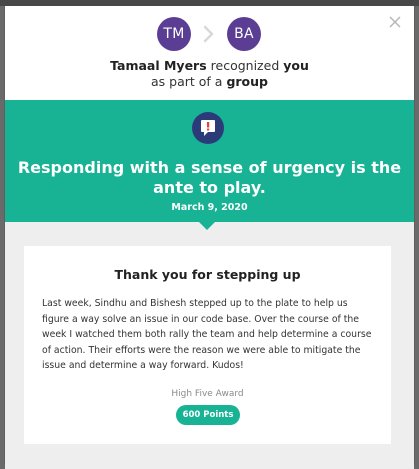  What do you see at coordinates (207, 226) in the screenshot?
I see `banner-pointer` at bounding box center [207, 226].